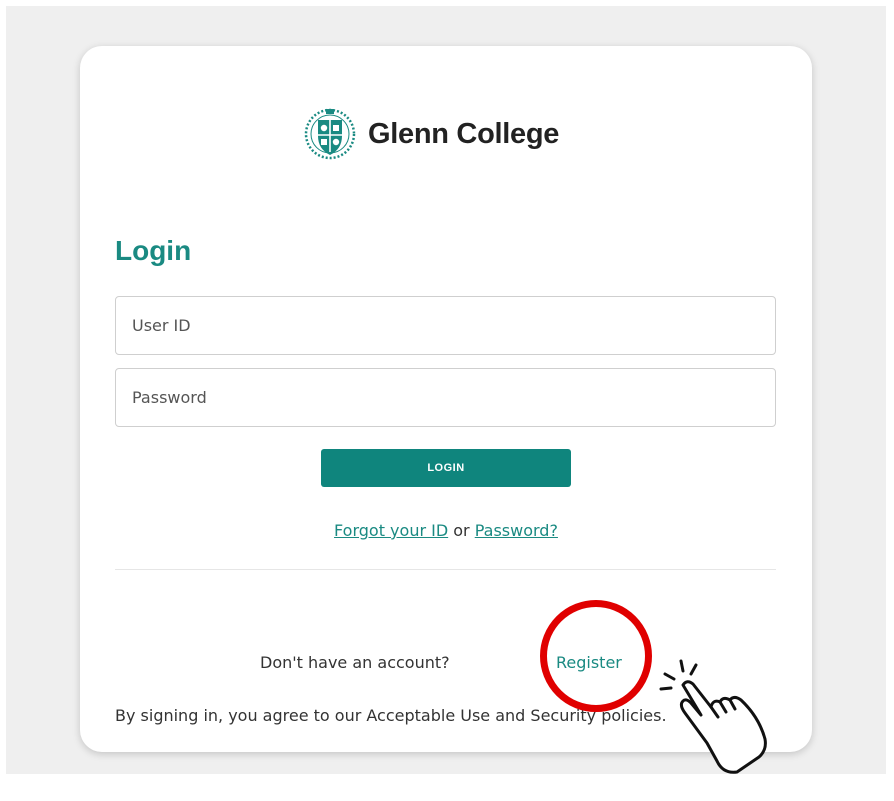 Image resolution: width=894 pixels, height=801 pixels. Describe the element at coordinates (461, 530) in the screenshot. I see `or-text: or` at that location.